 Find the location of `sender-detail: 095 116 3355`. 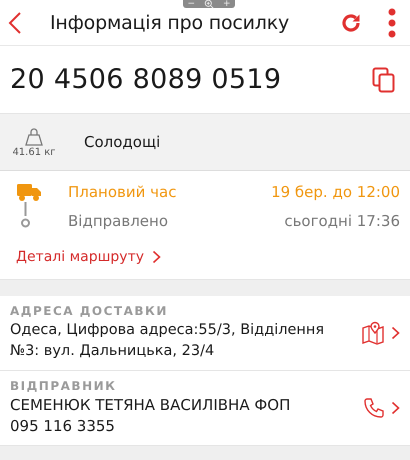

sender-detail: 095 116 3355 is located at coordinates (63, 426).